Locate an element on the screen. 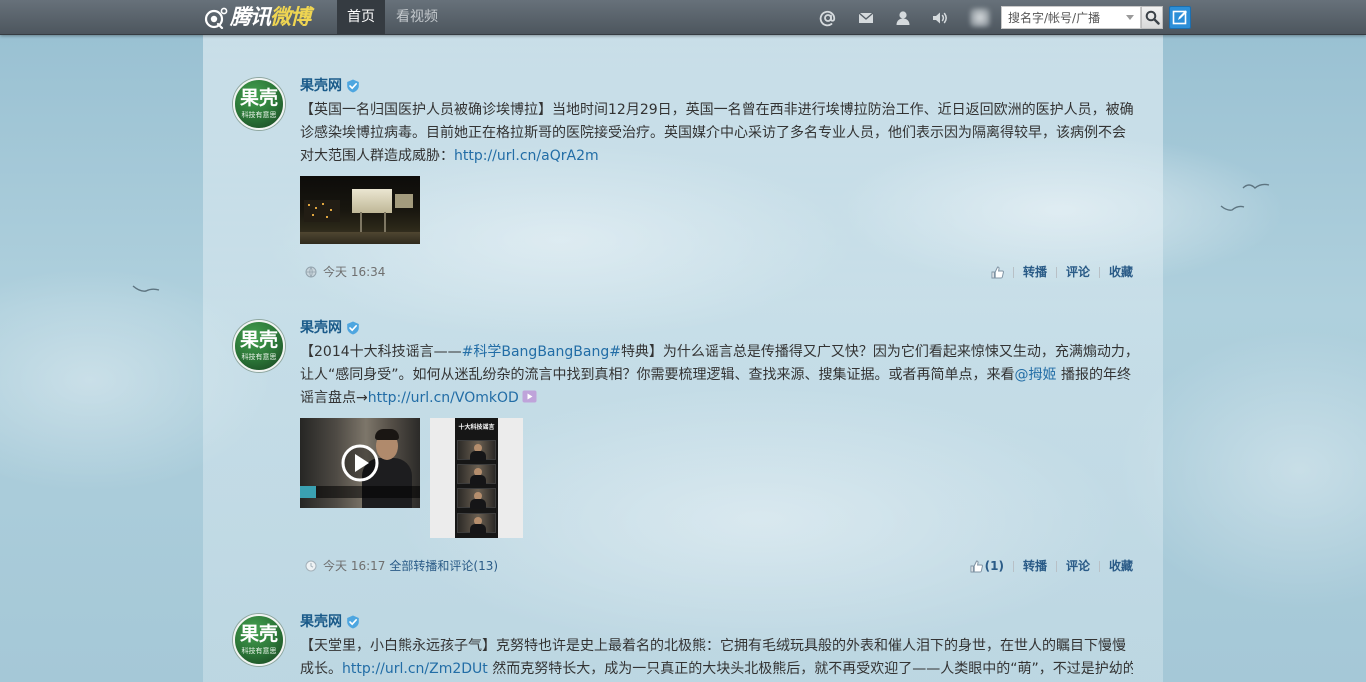  like-button: (1) is located at coordinates (987, 566).